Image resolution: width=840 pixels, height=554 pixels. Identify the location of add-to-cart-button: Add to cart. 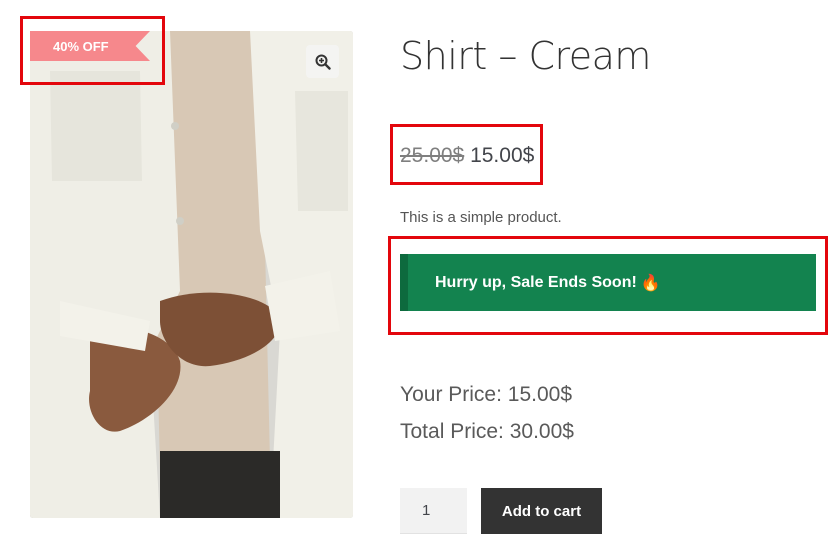
(541, 511).